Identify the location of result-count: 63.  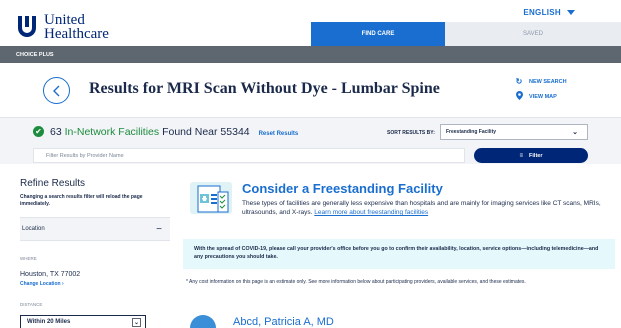
(56, 132).